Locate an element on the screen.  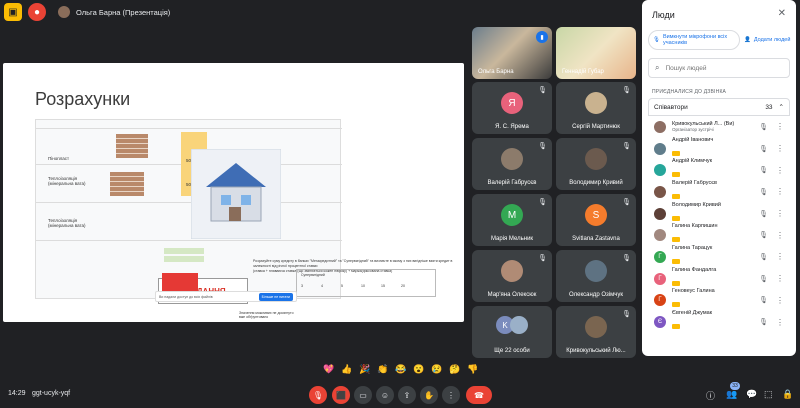
chat-icon: 💬 is located at coordinates (751, 394).